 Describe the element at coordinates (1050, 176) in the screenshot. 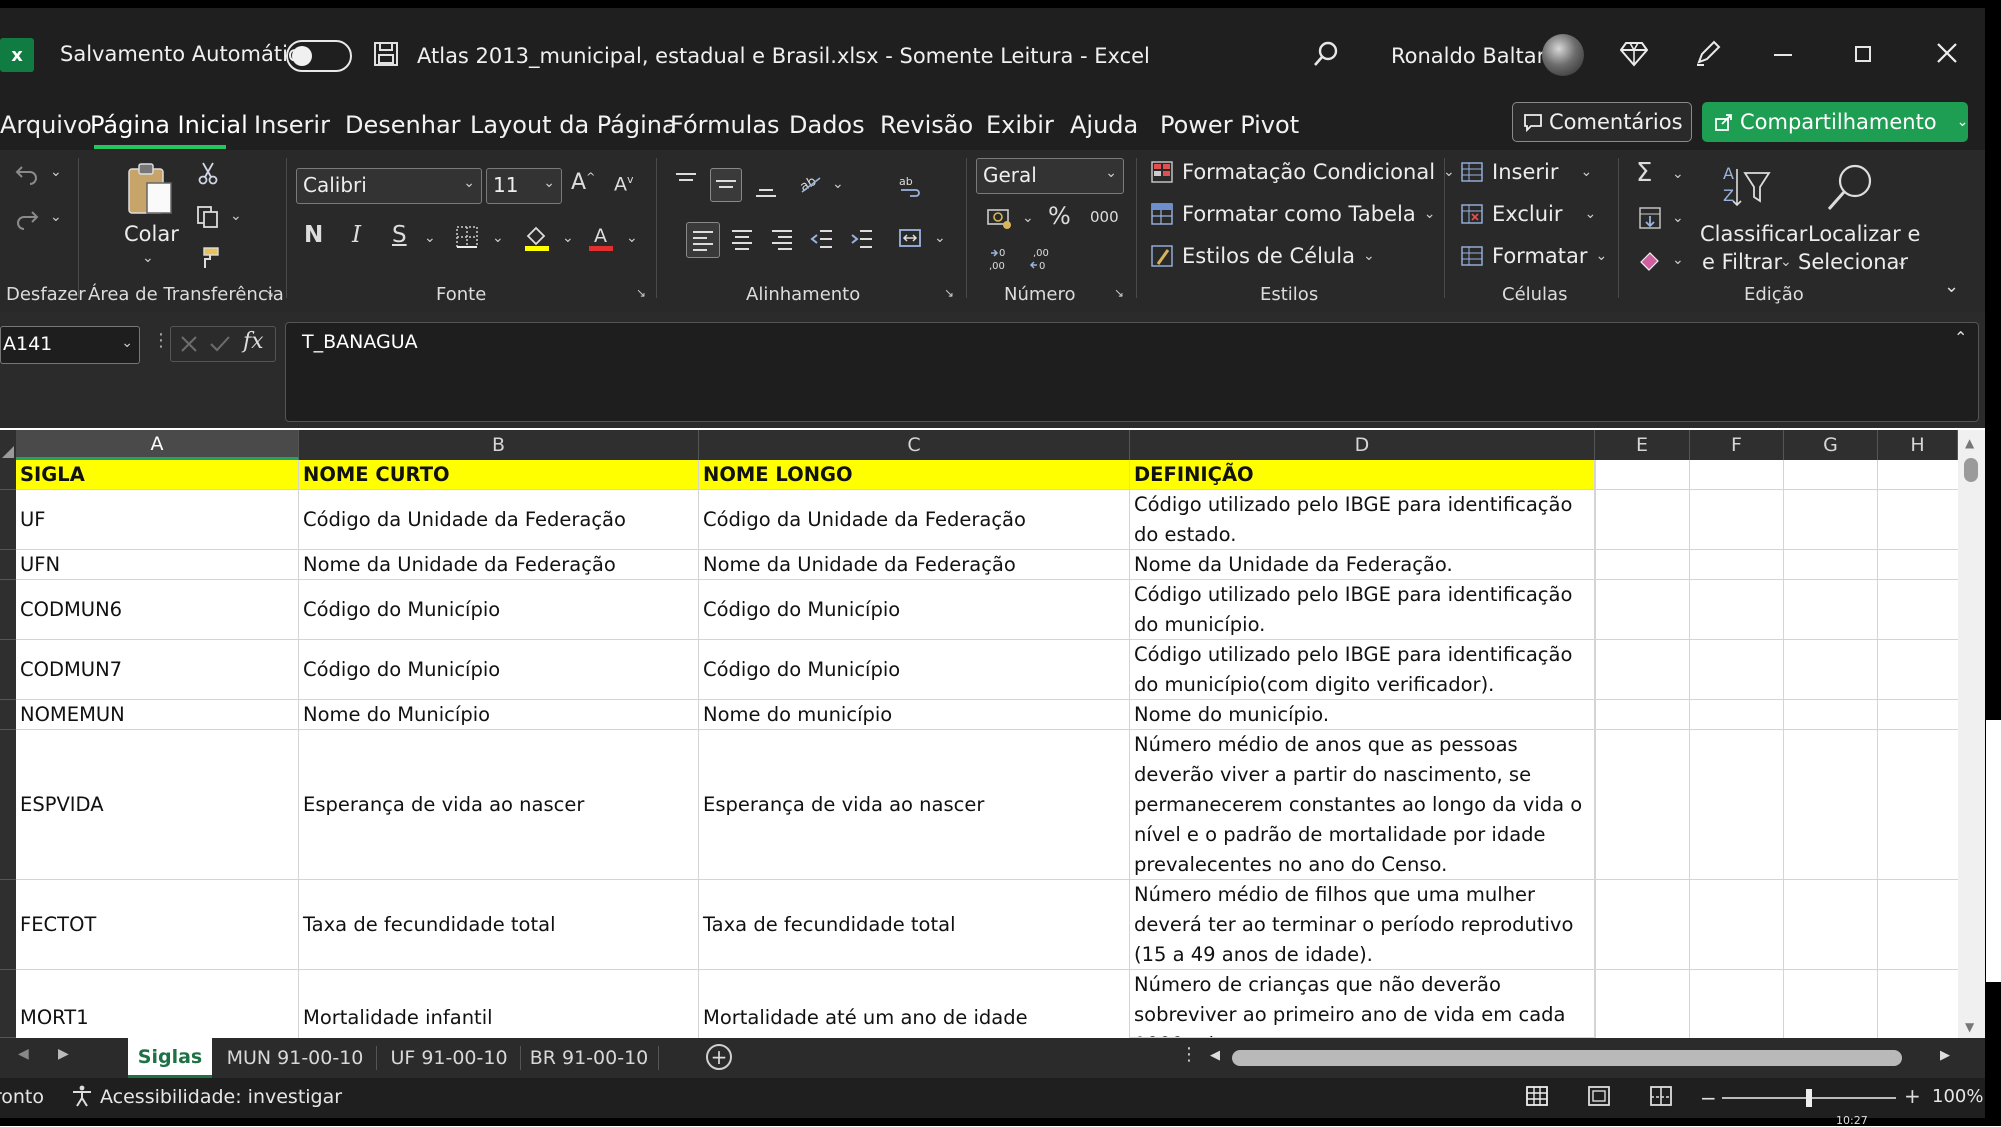

I see `number-format-select: Geral ⌄` at that location.